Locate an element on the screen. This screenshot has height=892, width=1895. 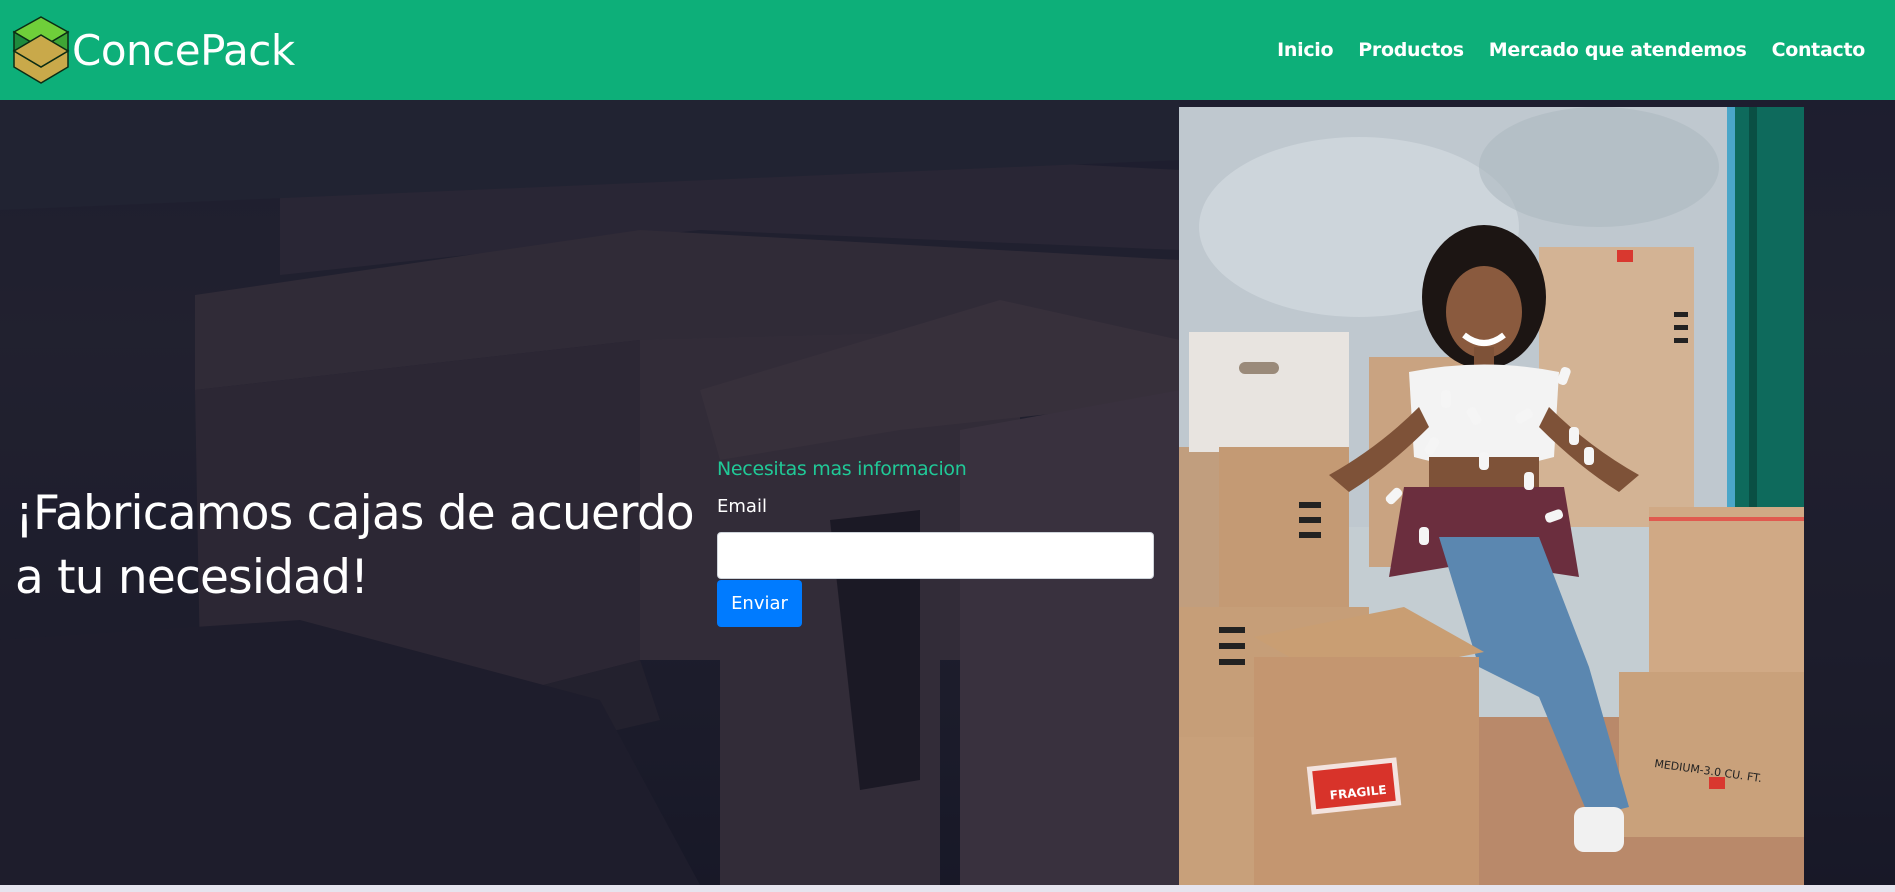
hero-headline-line2: a tu necesidad! is located at coordinates (192, 577).